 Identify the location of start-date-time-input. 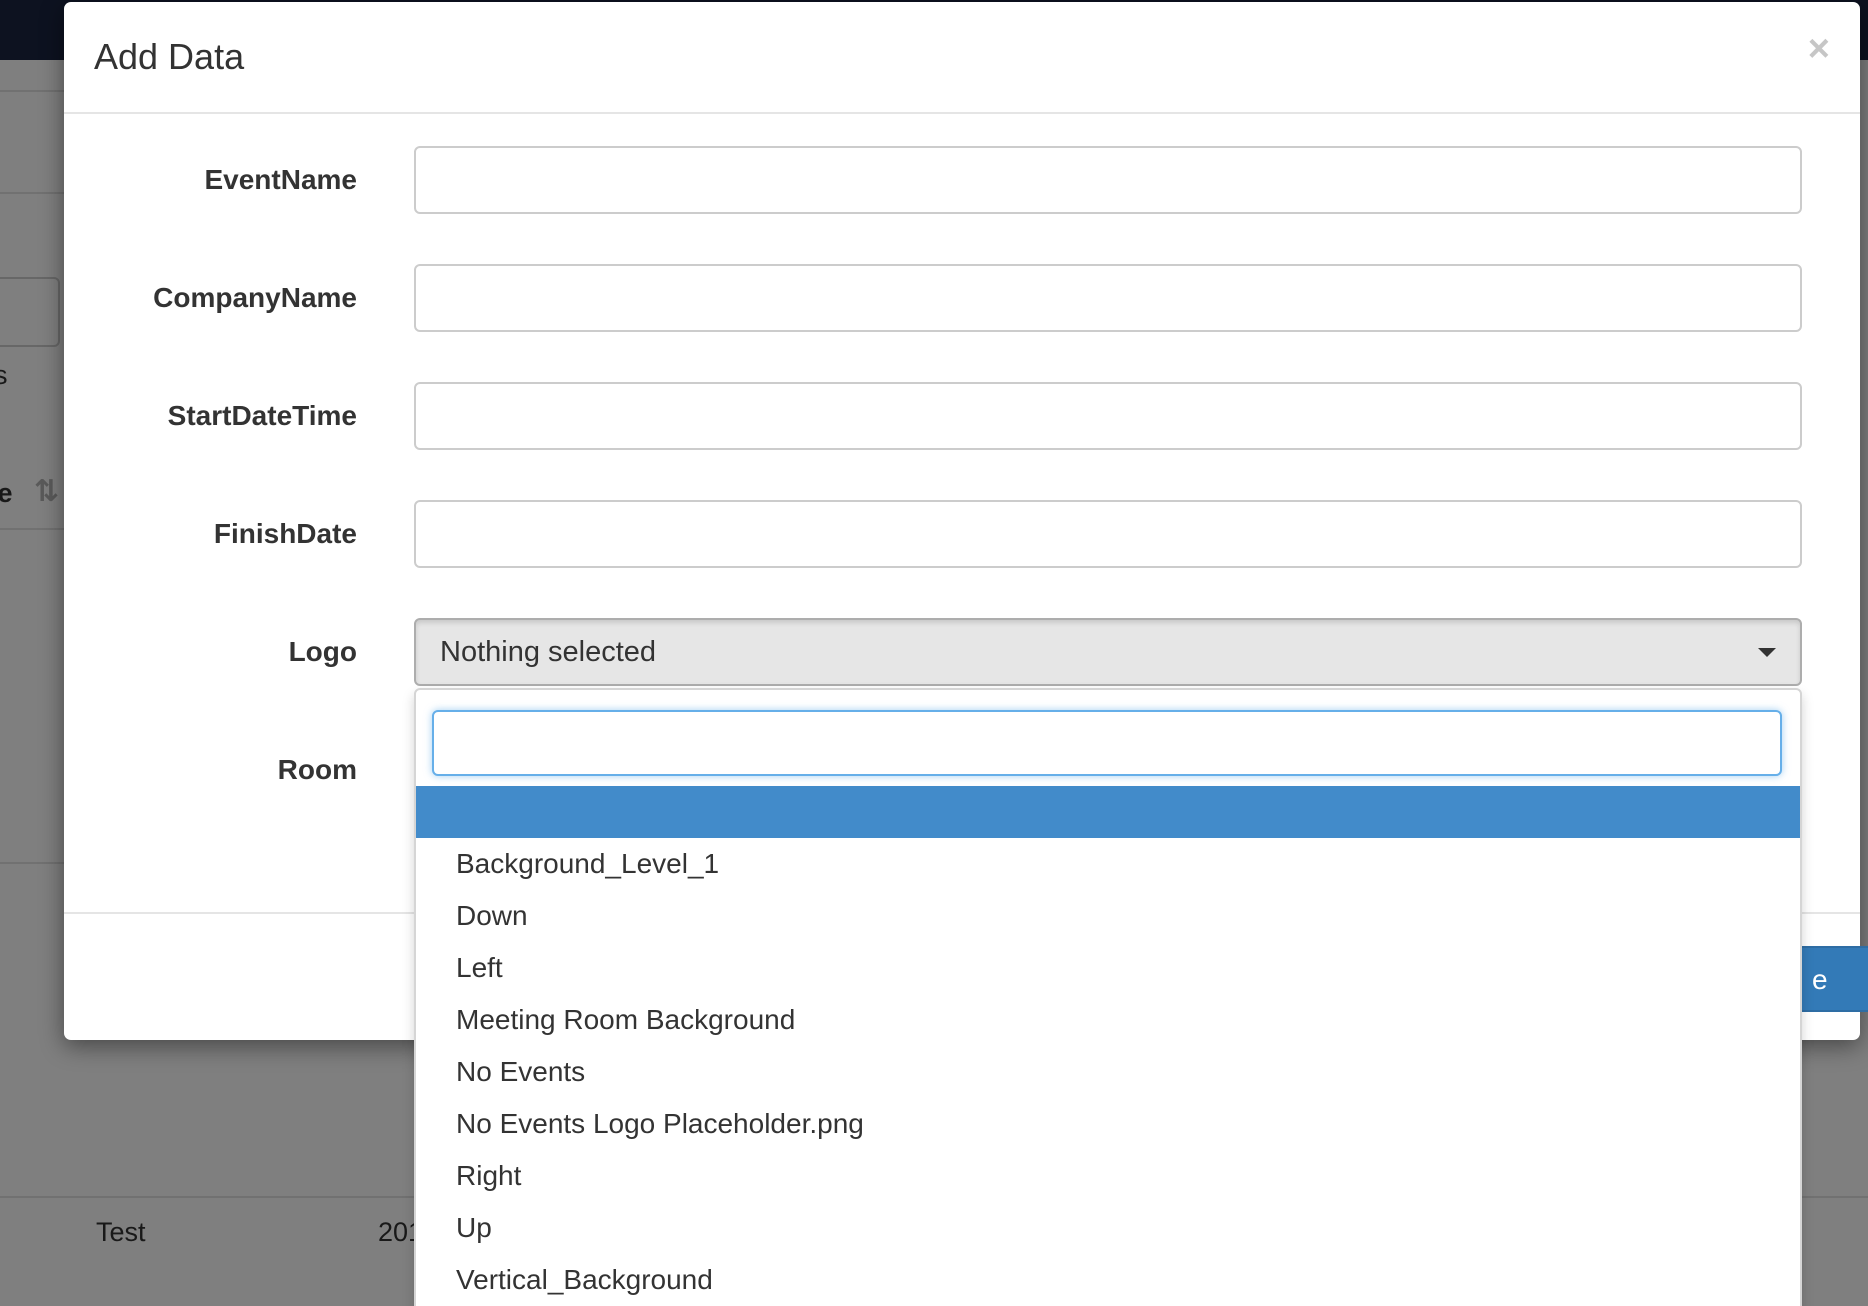
(1108, 416).